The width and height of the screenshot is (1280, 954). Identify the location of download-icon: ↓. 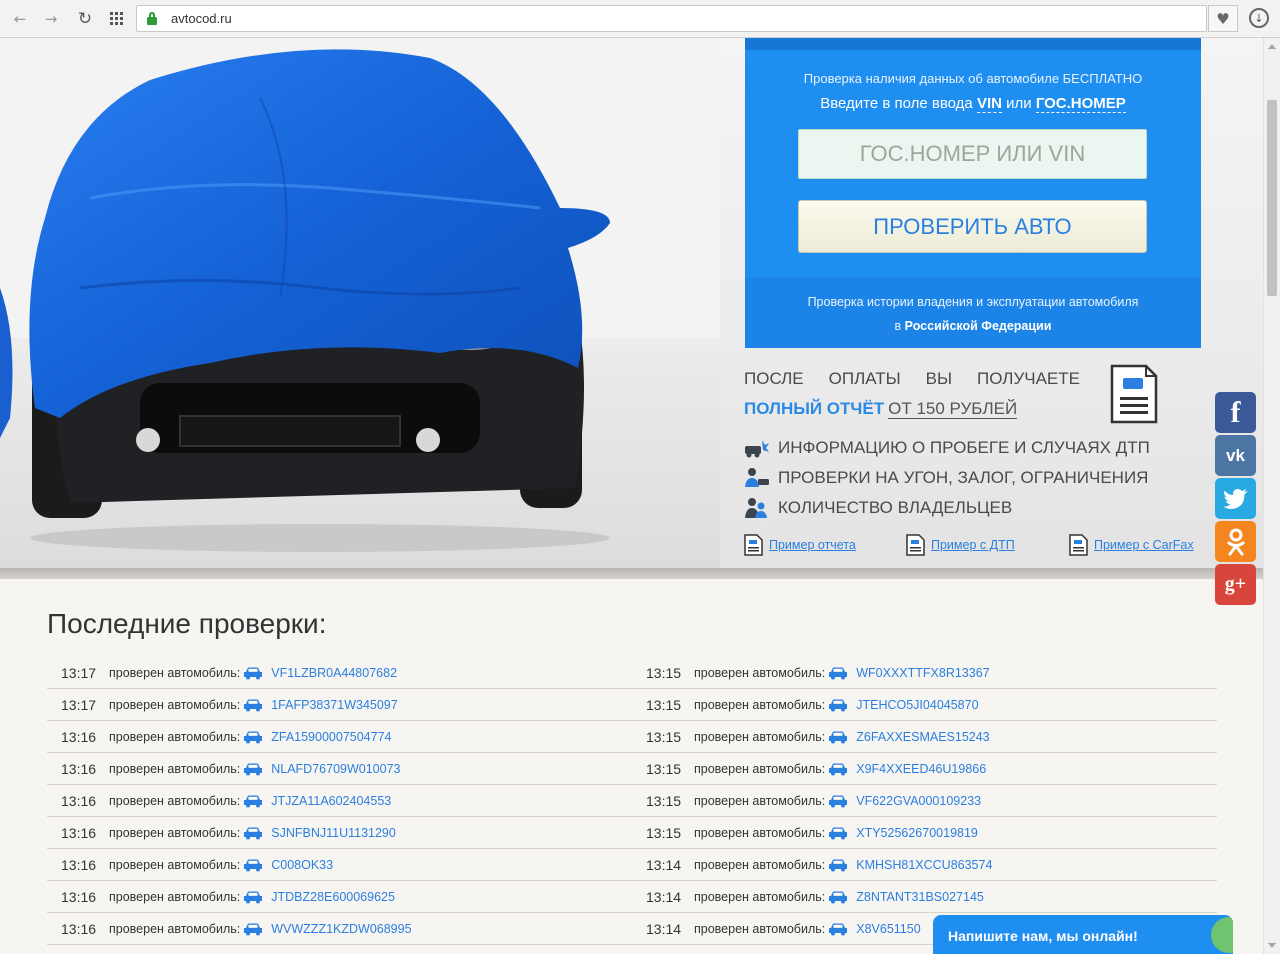
(1259, 18).